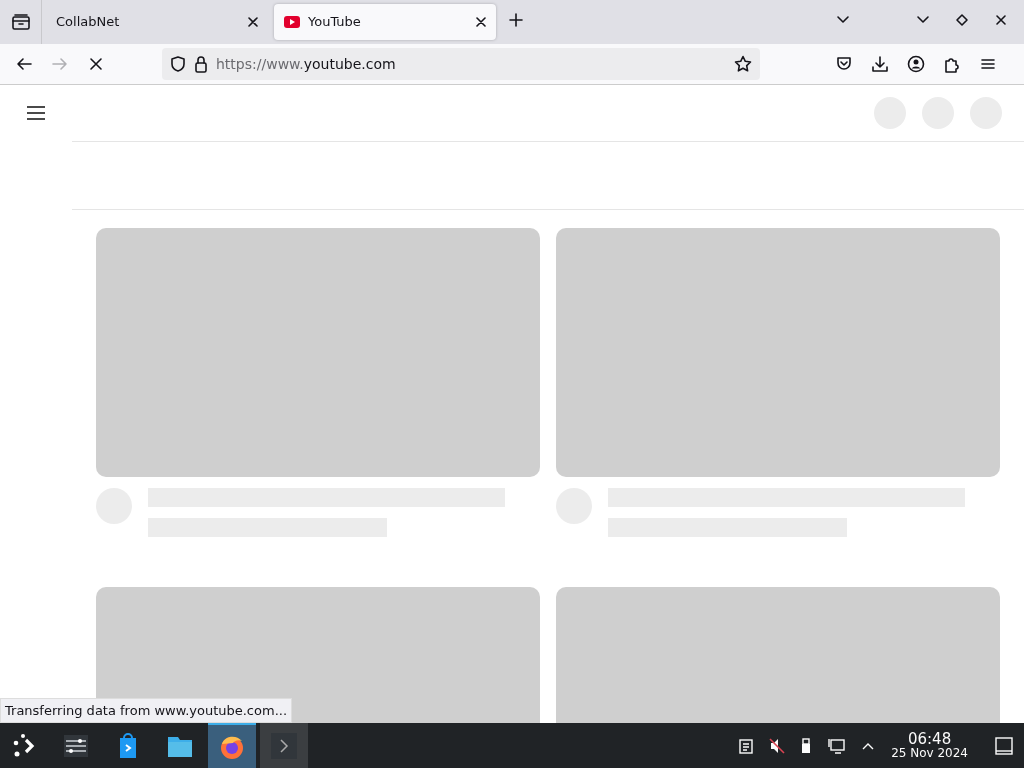 The width and height of the screenshot is (1024, 768). What do you see at coordinates (962, 20) in the screenshot?
I see `diamond-icon` at bounding box center [962, 20].